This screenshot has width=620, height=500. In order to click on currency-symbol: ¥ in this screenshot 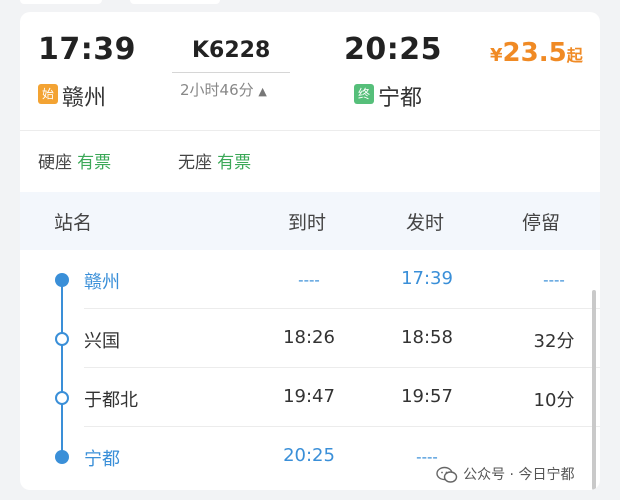, I will do `click(496, 55)`.